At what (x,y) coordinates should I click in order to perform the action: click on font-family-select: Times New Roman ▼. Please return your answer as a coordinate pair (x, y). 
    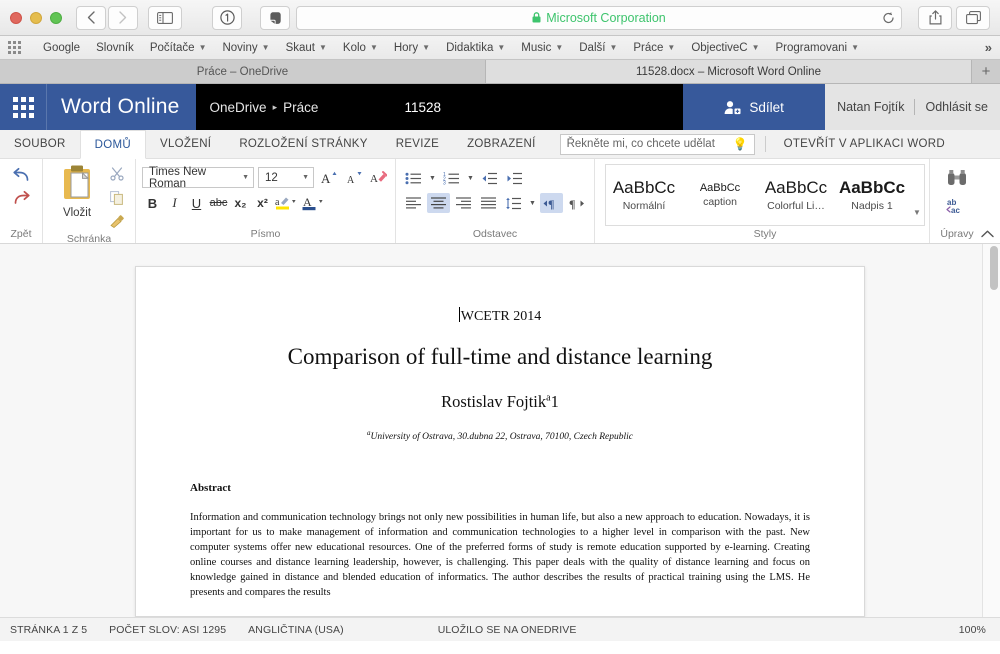
    Looking at the image, I should click on (198, 178).